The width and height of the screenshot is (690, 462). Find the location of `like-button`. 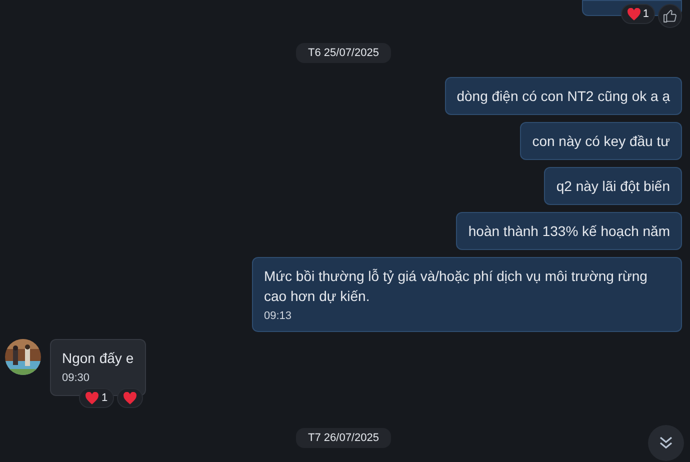

like-button is located at coordinates (670, 16).